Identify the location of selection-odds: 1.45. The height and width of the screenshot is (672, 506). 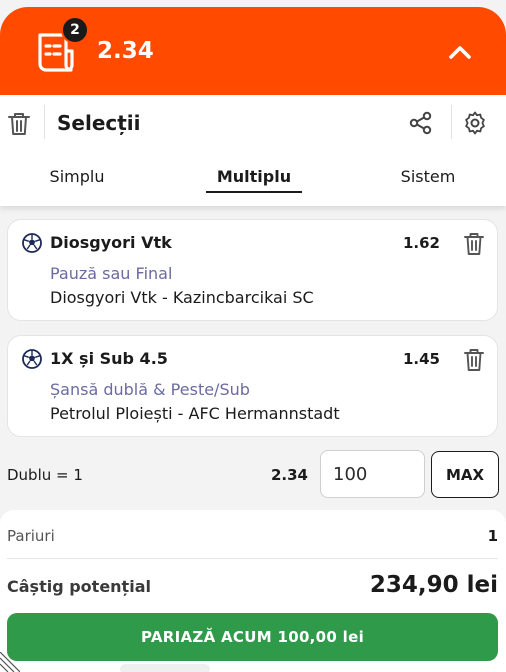
(421, 359).